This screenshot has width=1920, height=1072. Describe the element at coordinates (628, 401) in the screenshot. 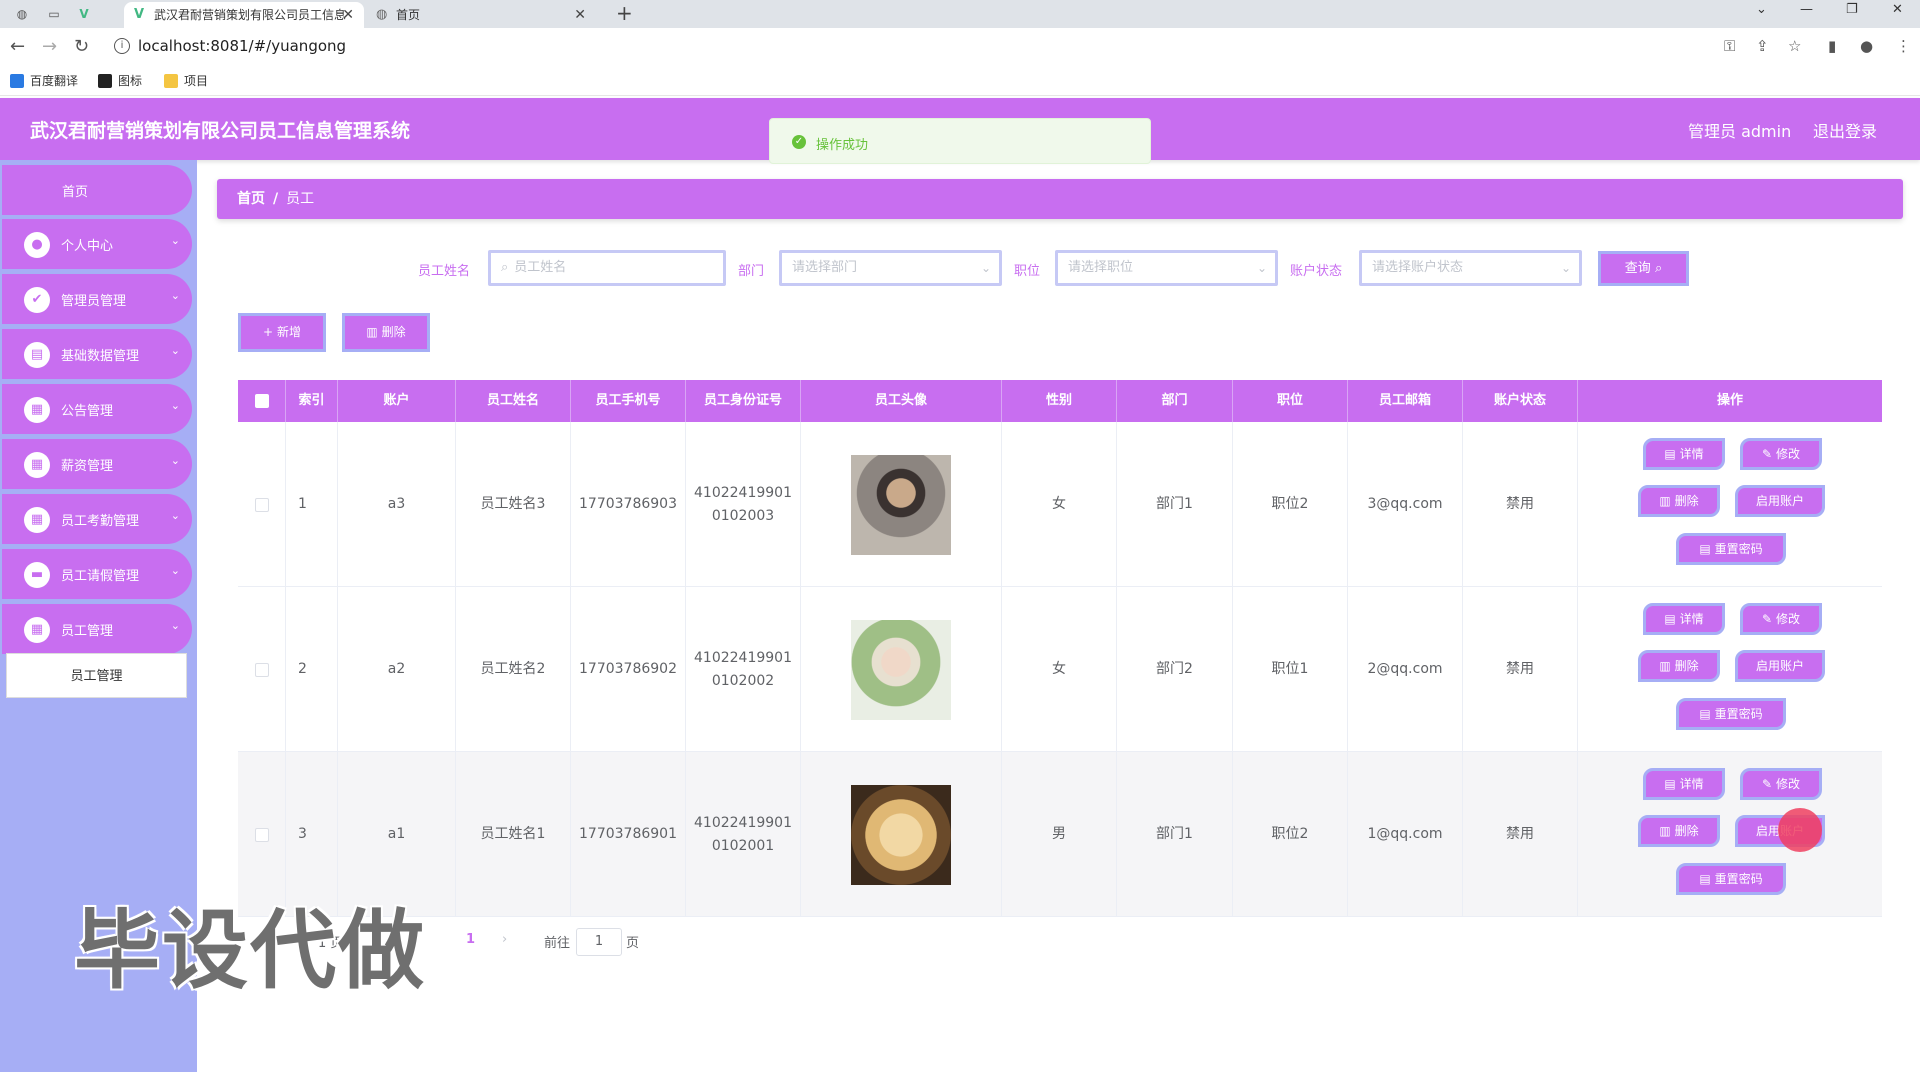

I see `col-phone: 员工手机号` at that location.